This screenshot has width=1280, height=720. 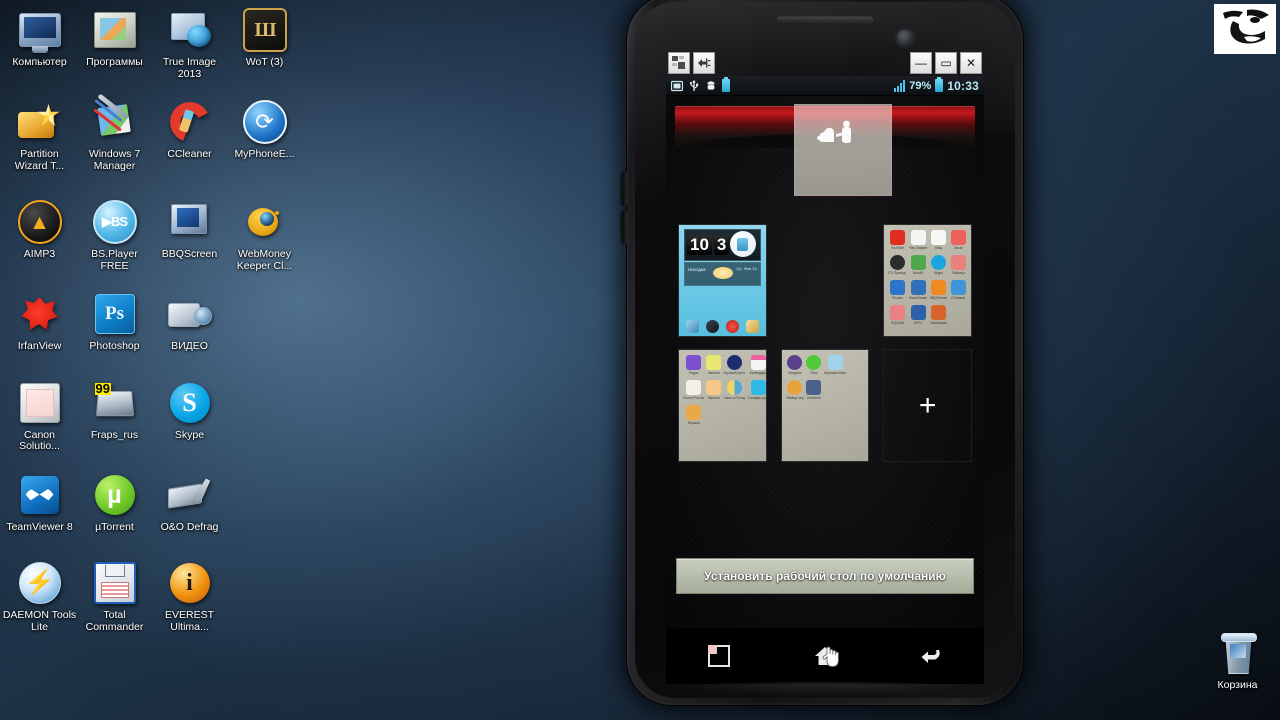 I want to click on desktop-icon-label: Photoshop, so click(x=114, y=346).